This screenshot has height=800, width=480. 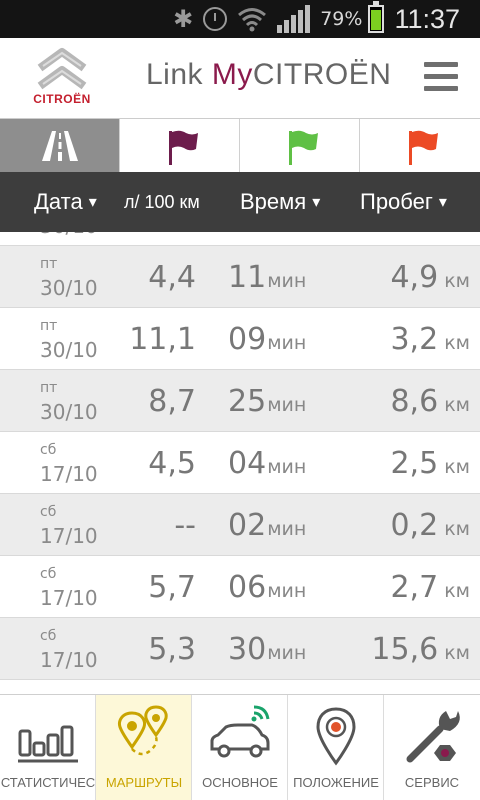 I want to click on table-row: пт 30/10 4,4 11мин 4,9 км, so click(x=240, y=277).